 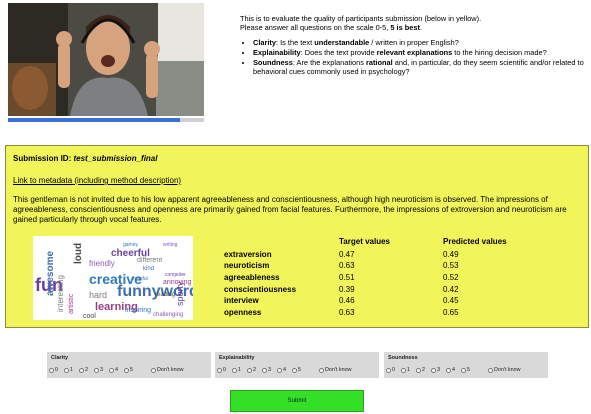 I want to click on predicted-value: 0.45, so click(x=451, y=301).